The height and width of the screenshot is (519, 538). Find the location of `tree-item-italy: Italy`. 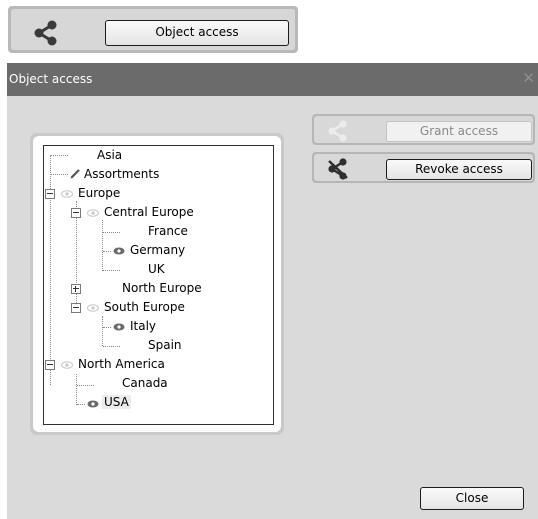

tree-item-italy: Italy is located at coordinates (143, 326).